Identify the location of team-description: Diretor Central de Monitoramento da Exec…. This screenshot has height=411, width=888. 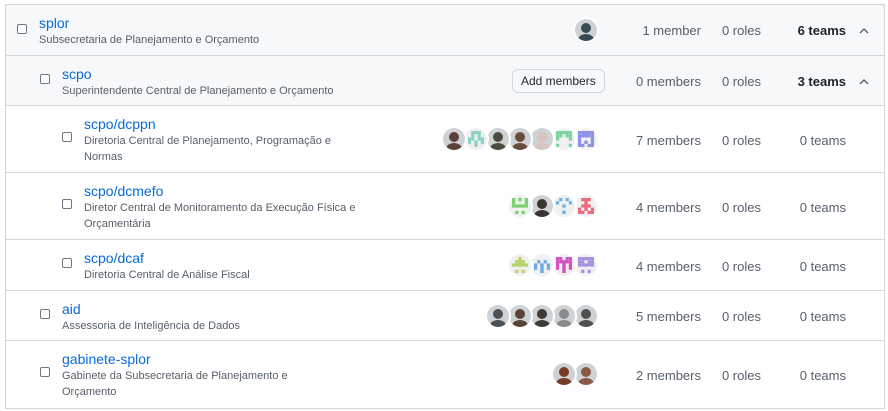
(220, 216).